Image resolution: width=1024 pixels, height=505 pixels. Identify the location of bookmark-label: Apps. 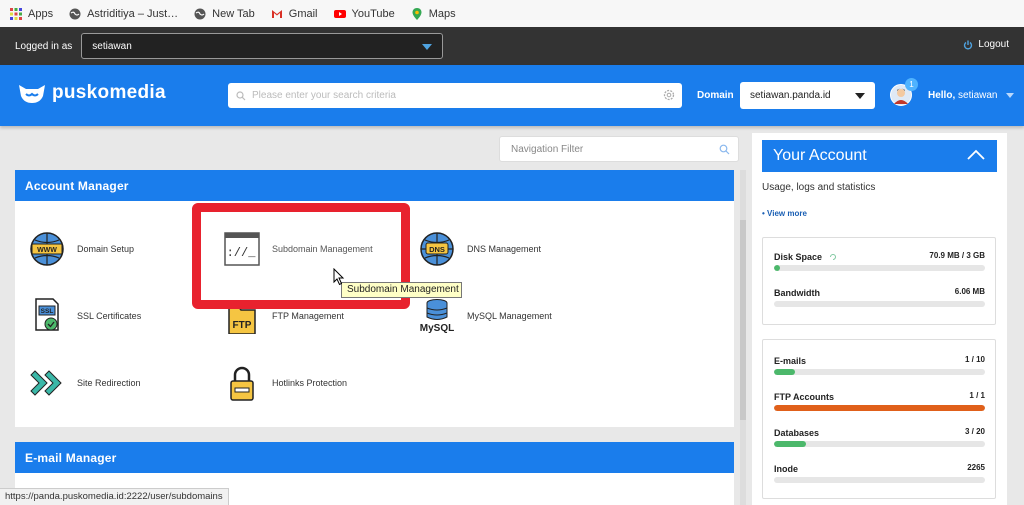
(41, 13).